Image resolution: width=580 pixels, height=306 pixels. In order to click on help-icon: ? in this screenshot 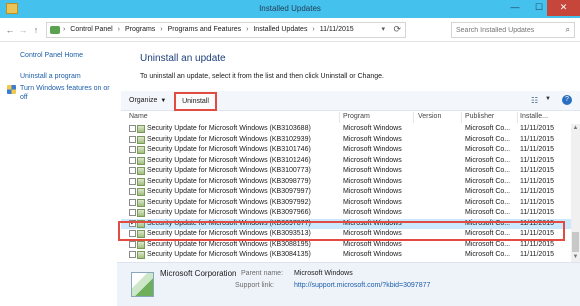, I will do `click(567, 100)`.